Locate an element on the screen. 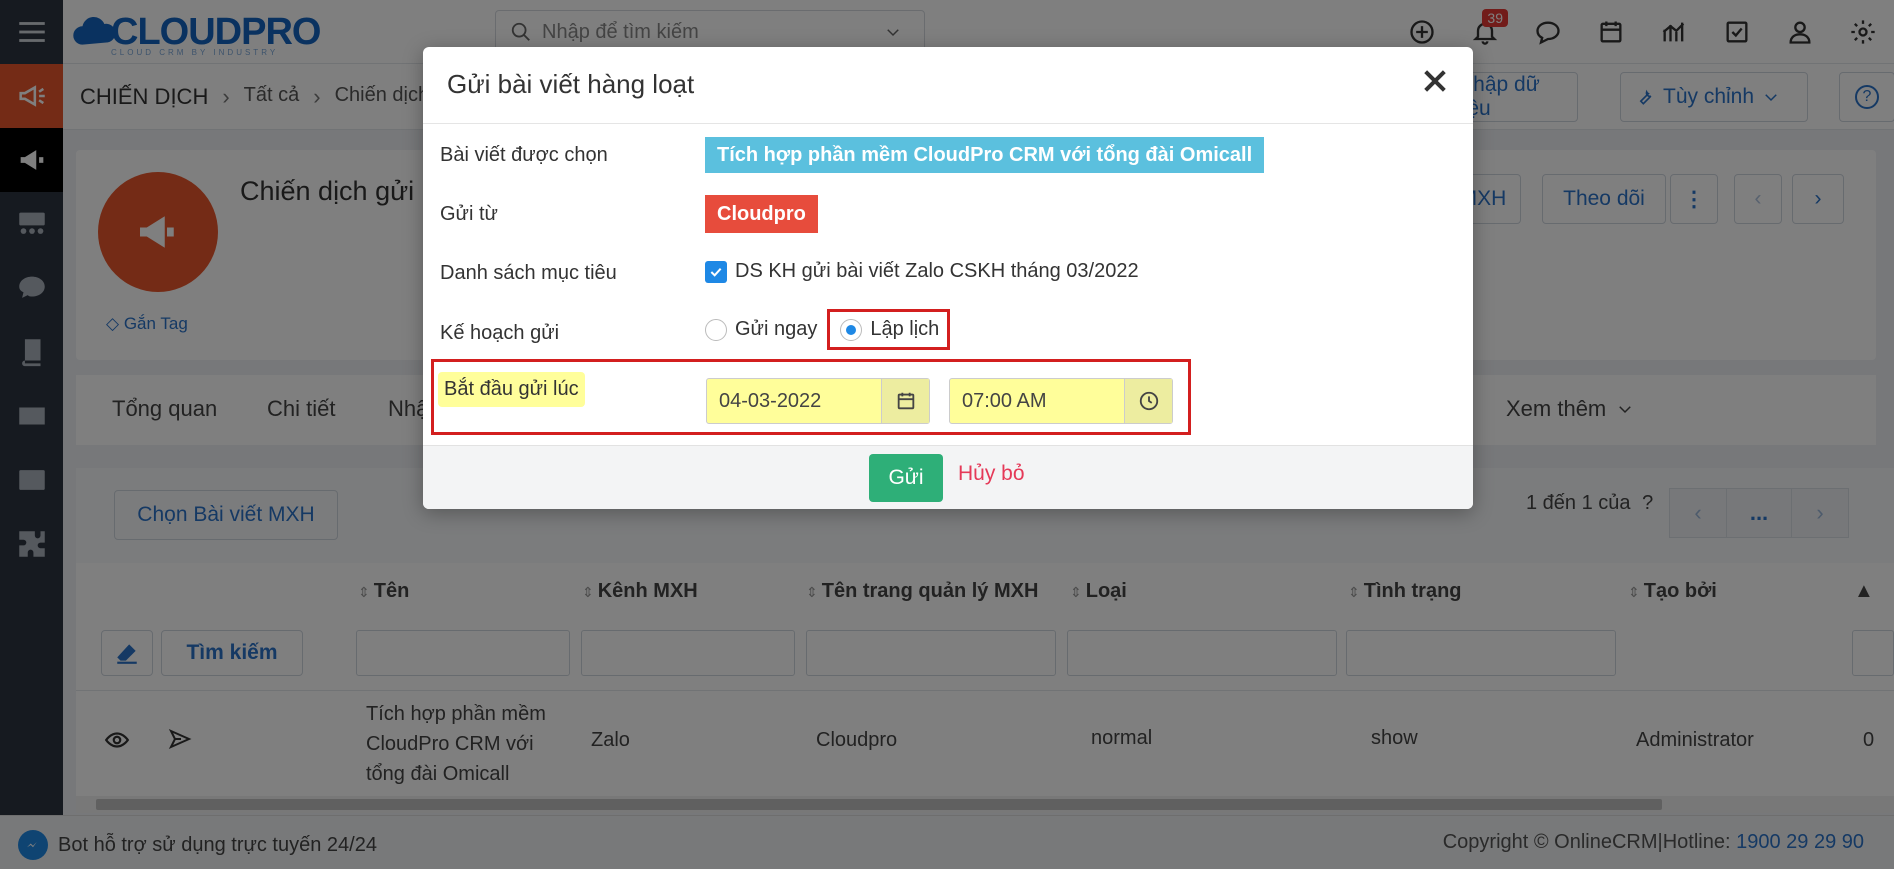 Image resolution: width=1894 pixels, height=869 pixels. schedule-highlight: Lập lịch is located at coordinates (889, 329).